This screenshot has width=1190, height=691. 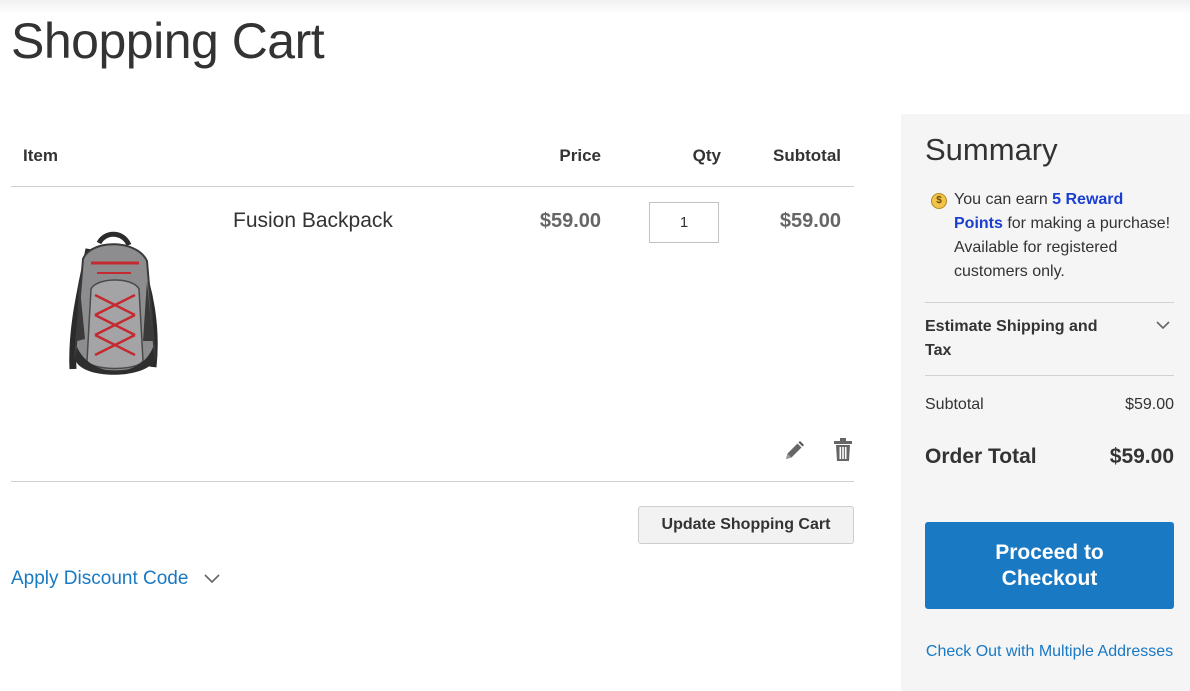 I want to click on update-cart-button: Update Shopping Cart, so click(x=746, y=525).